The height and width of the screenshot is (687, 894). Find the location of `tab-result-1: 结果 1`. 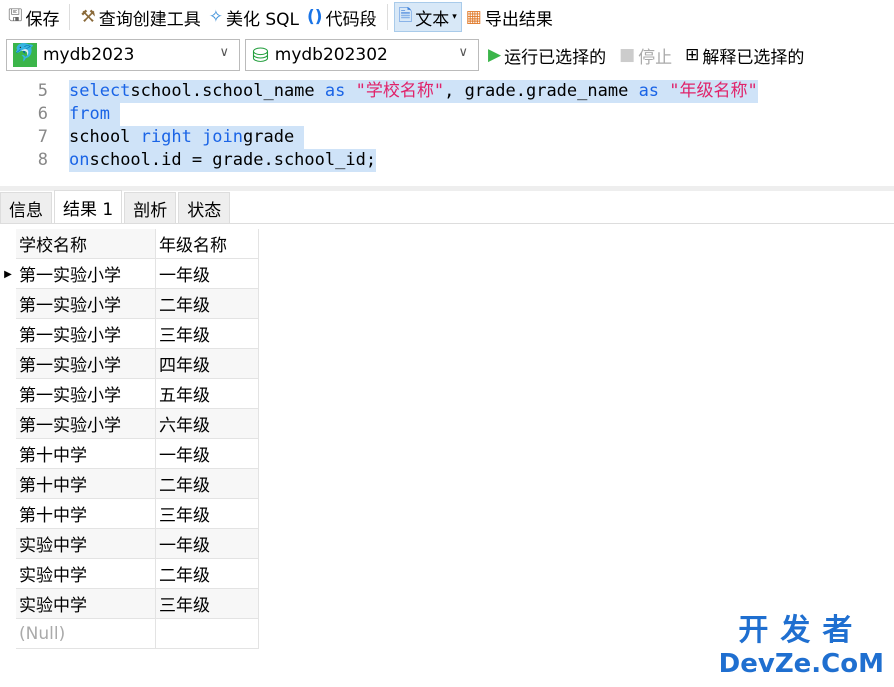

tab-result-1: 结果 1 is located at coordinates (88, 206).